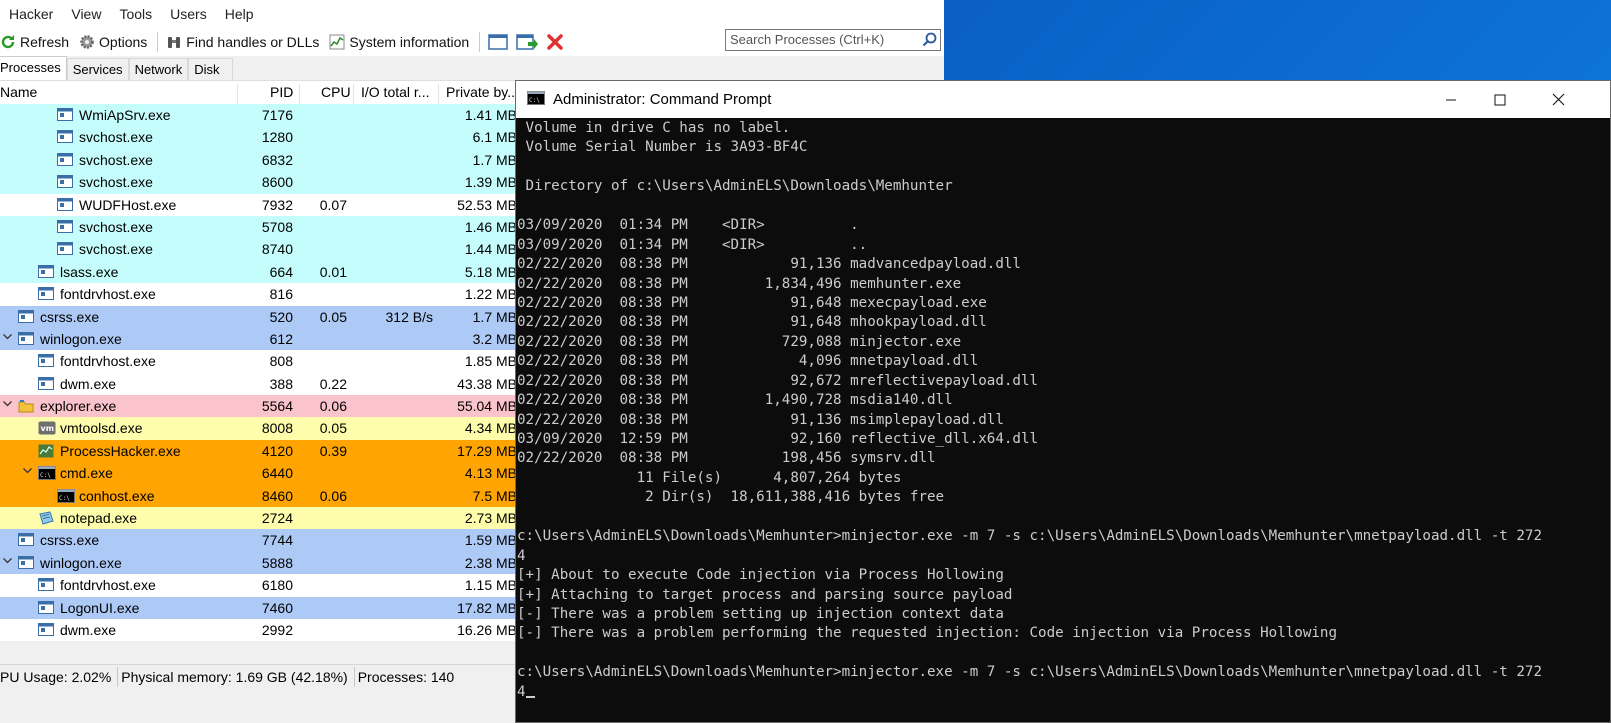  What do you see at coordinates (277, 450) in the screenshot?
I see `process-pid: 4120` at bounding box center [277, 450].